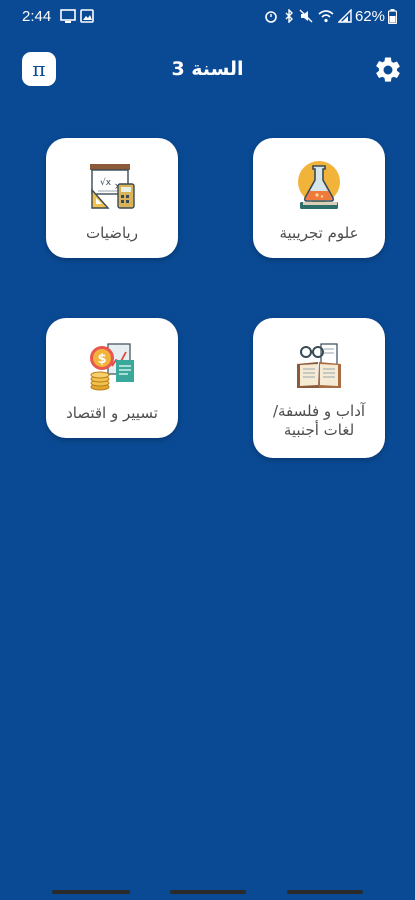 The height and width of the screenshot is (900, 415). I want to click on page-title: السنة 3, so click(207, 69).